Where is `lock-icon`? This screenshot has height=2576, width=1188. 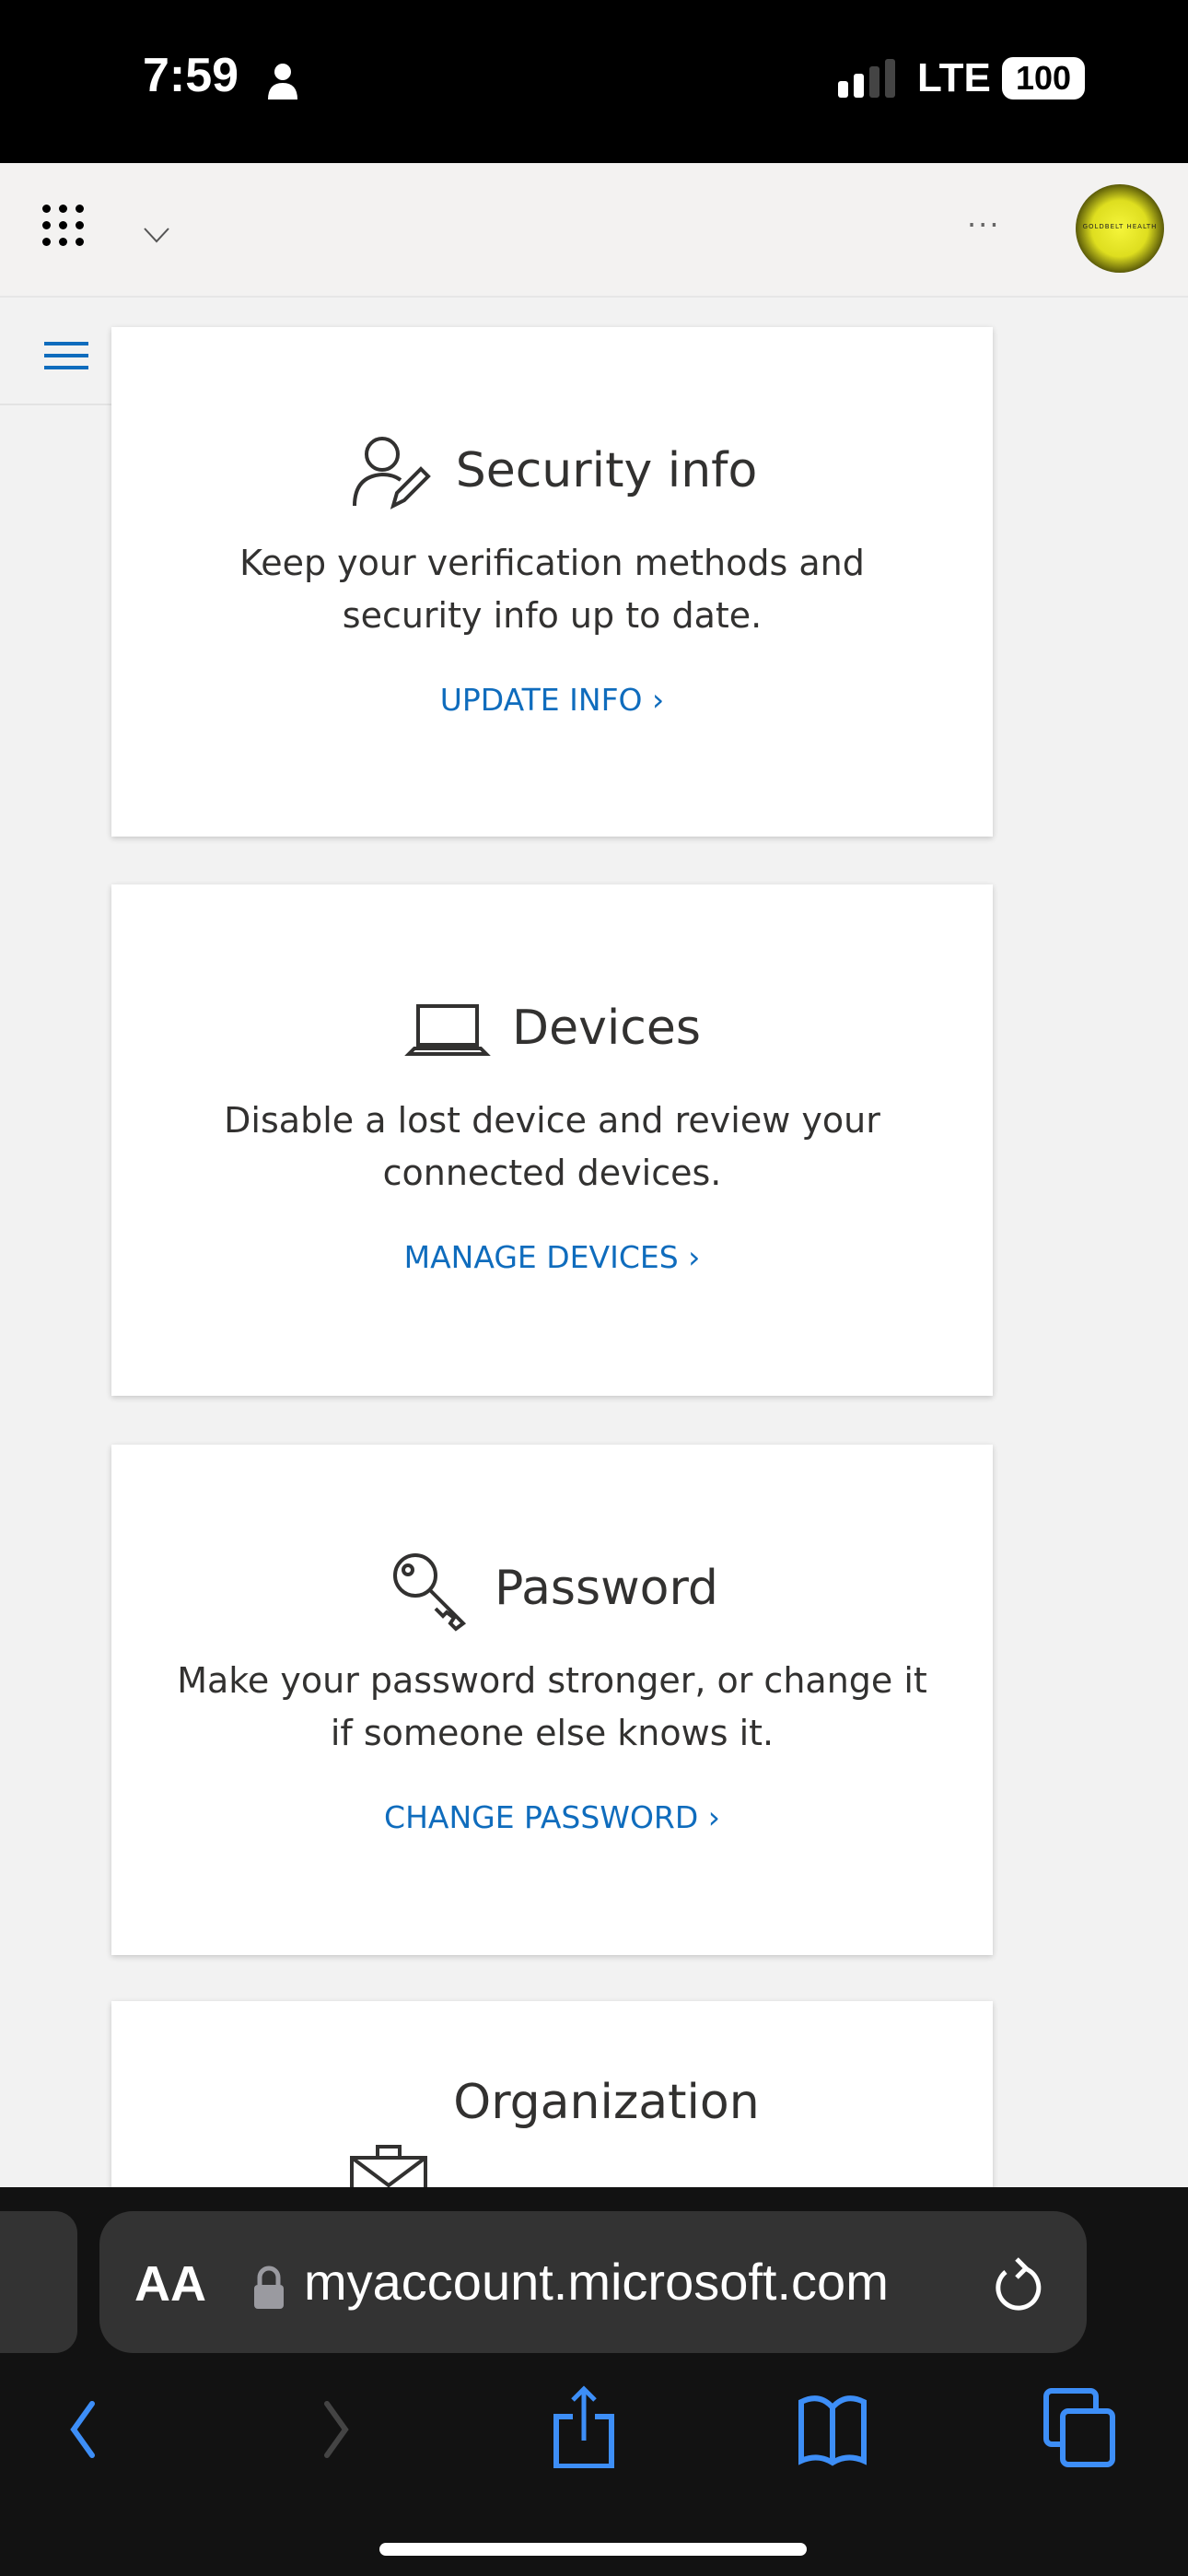 lock-icon is located at coordinates (269, 2287).